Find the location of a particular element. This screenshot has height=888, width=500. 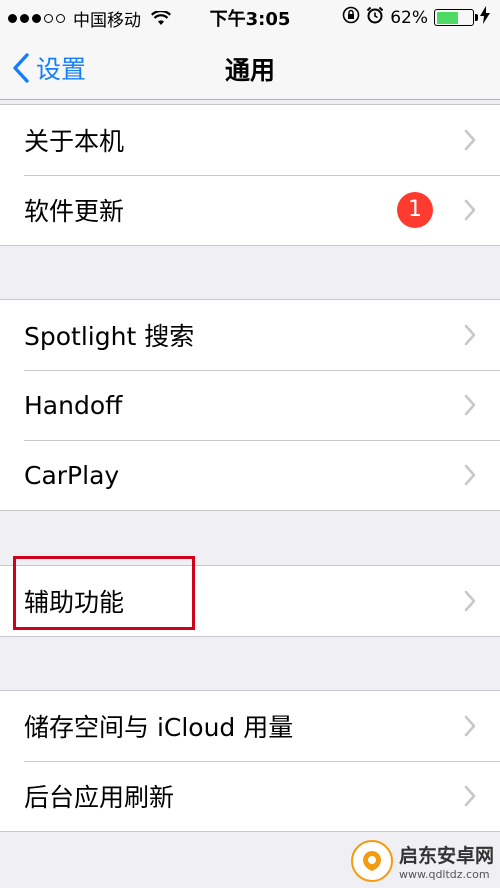

battery-fill is located at coordinates (447, 17).